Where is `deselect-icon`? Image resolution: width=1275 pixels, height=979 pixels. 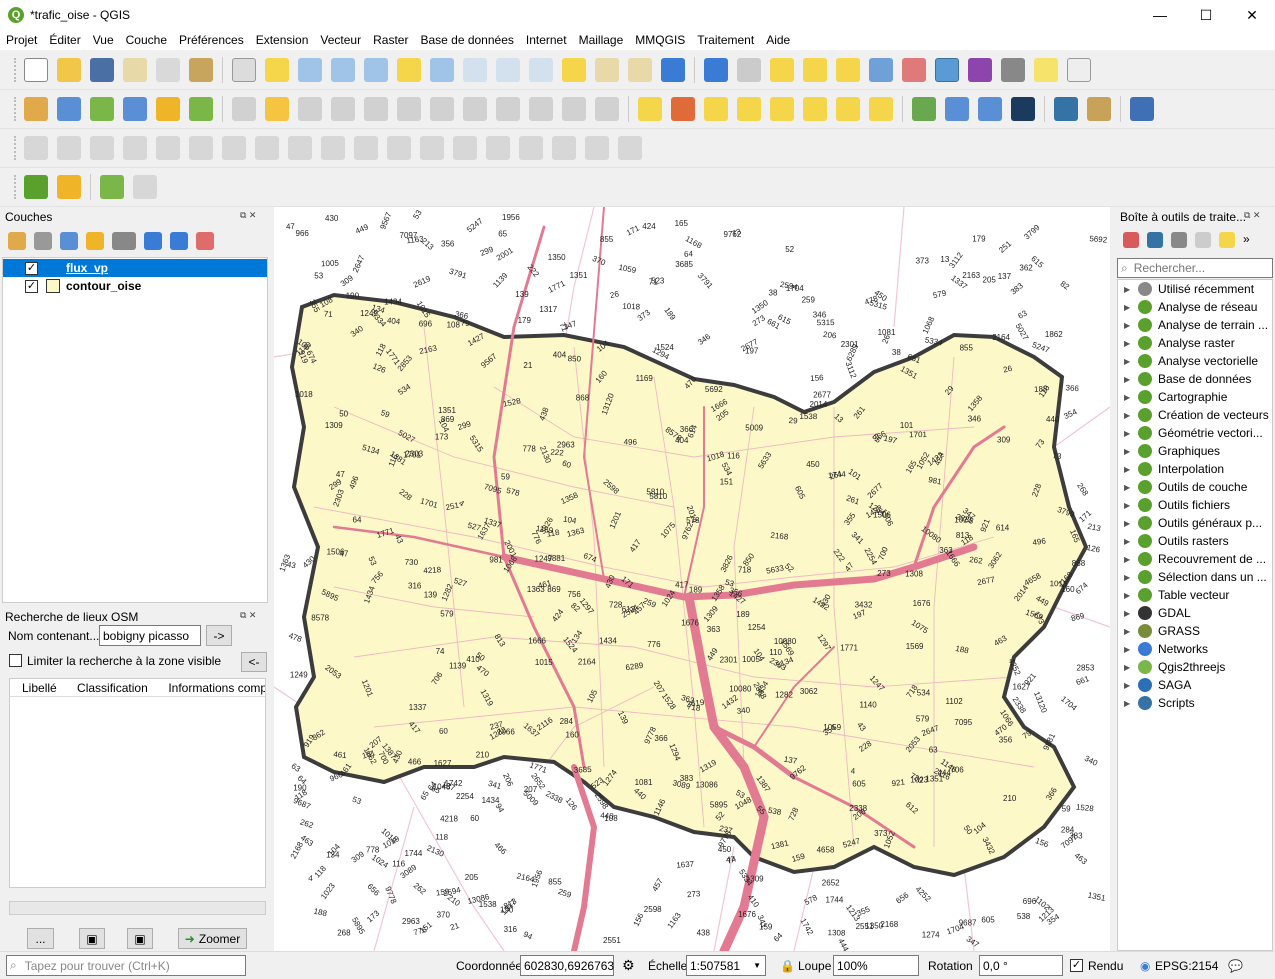 deselect-icon is located at coordinates (848, 70).